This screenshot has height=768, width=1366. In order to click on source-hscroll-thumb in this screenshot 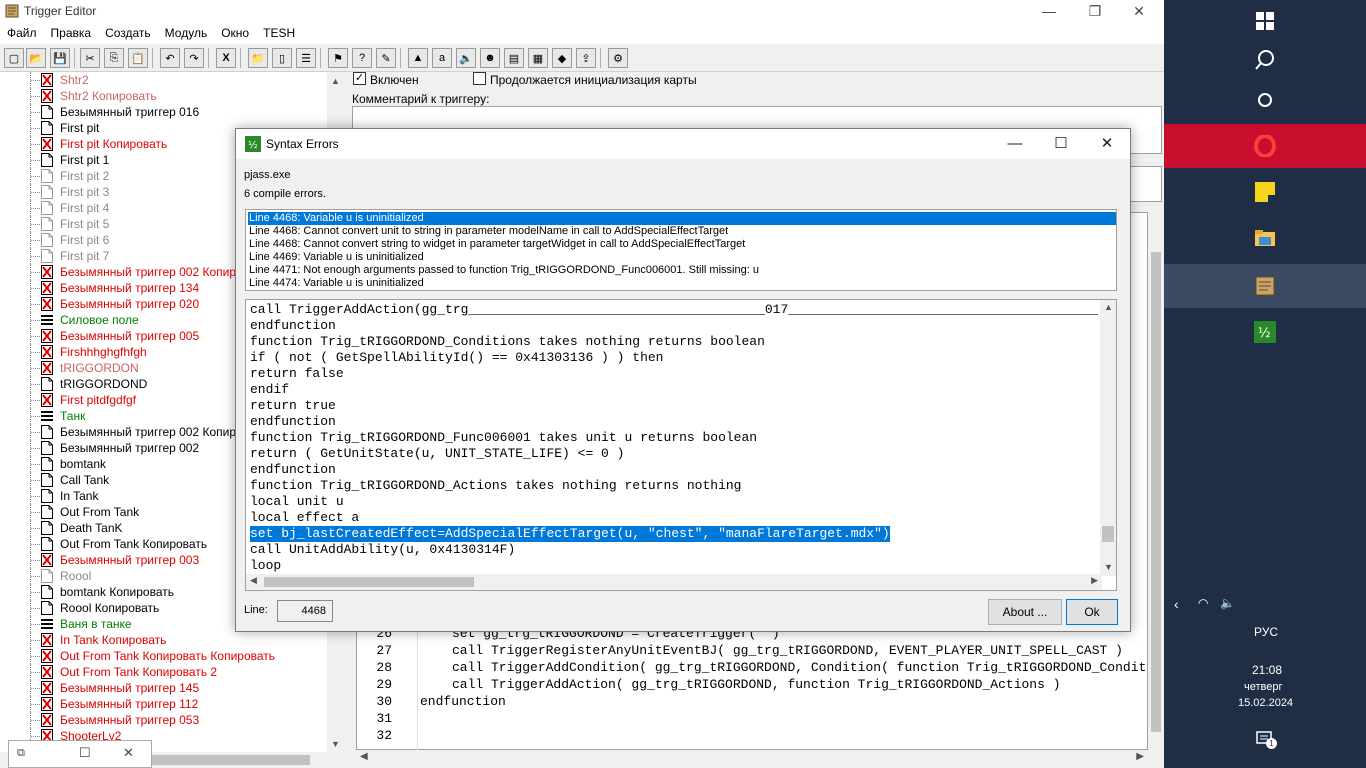, I will do `click(369, 582)`.